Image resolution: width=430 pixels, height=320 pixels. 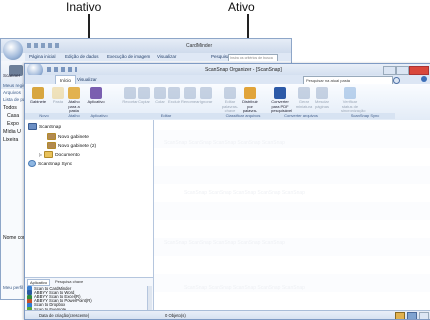 I want to click on ribbon-button-label: Atalho para a pasta, so click(x=74, y=106).